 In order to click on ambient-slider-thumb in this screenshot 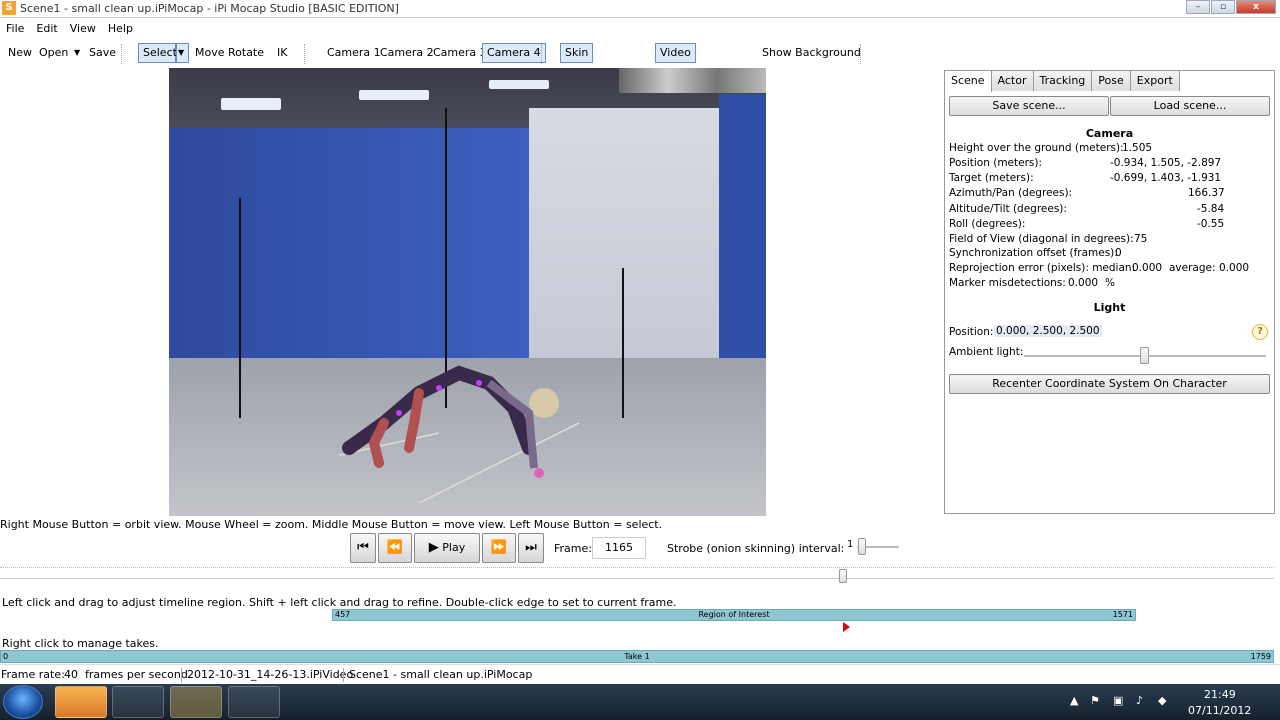, I will do `click(1144, 355)`.